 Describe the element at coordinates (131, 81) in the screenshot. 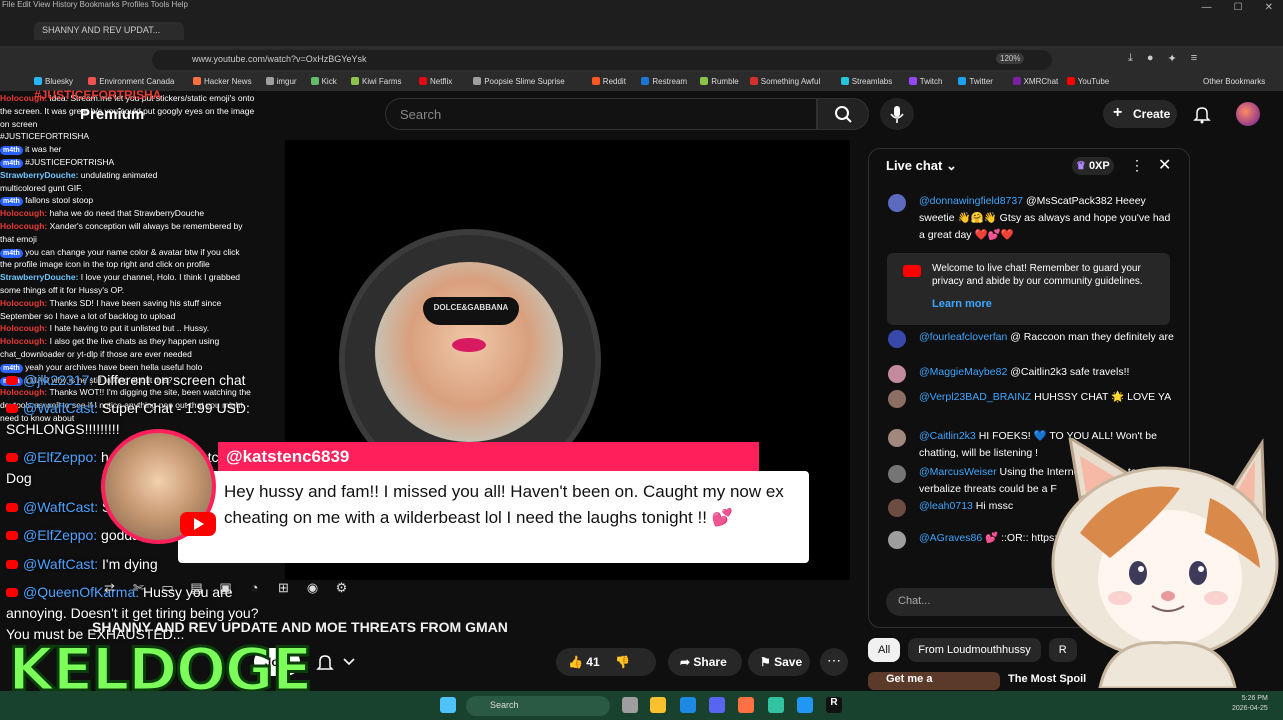

I see `bookmark-item: Environment Canada` at that location.